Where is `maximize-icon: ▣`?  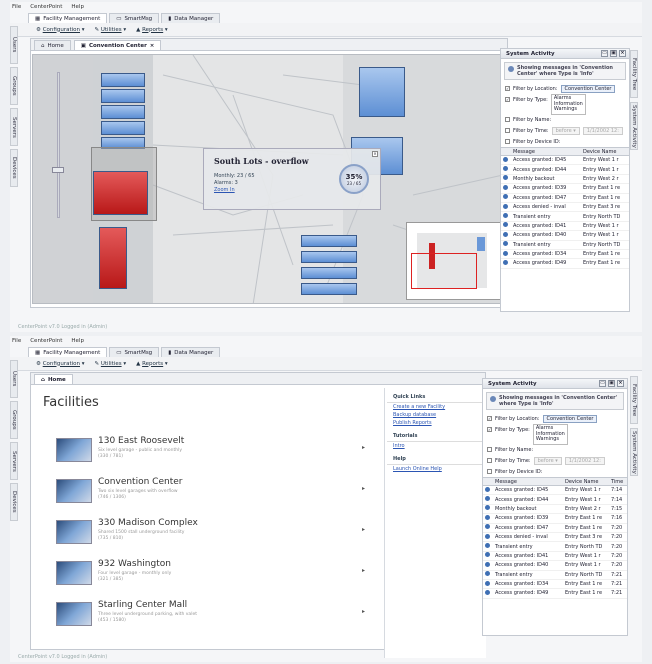
maximize-icon: ▣ is located at coordinates (611, 383).